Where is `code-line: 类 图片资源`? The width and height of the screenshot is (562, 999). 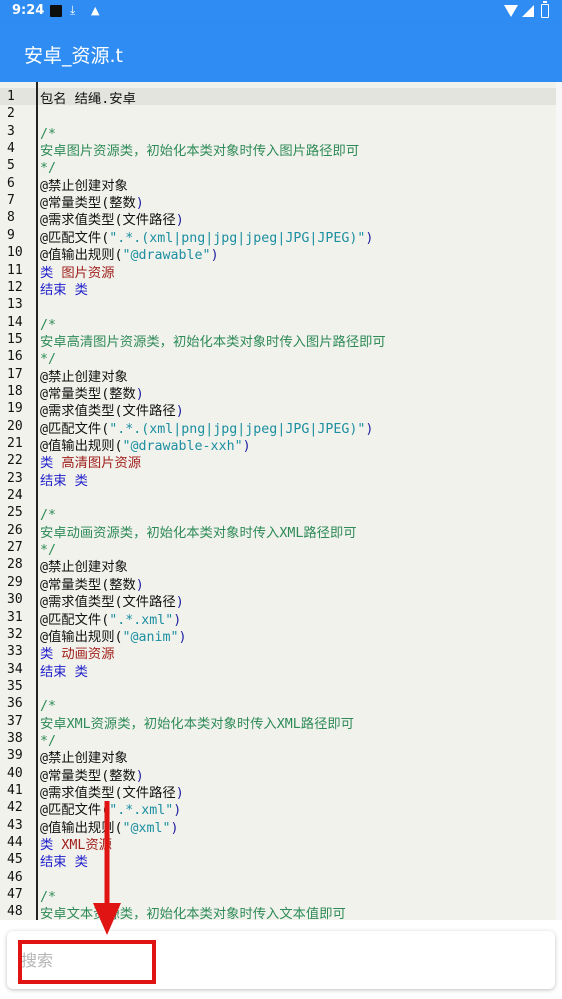
code-line: 类 图片资源 is located at coordinates (298, 271).